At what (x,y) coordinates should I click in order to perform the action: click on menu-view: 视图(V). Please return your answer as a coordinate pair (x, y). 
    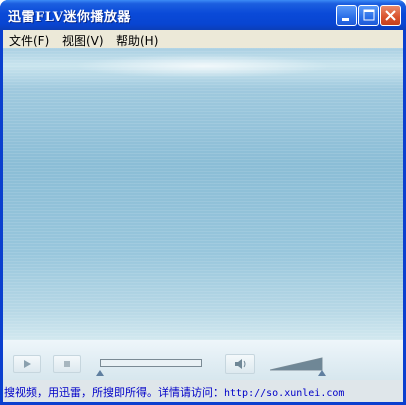
    Looking at the image, I should click on (83, 40).